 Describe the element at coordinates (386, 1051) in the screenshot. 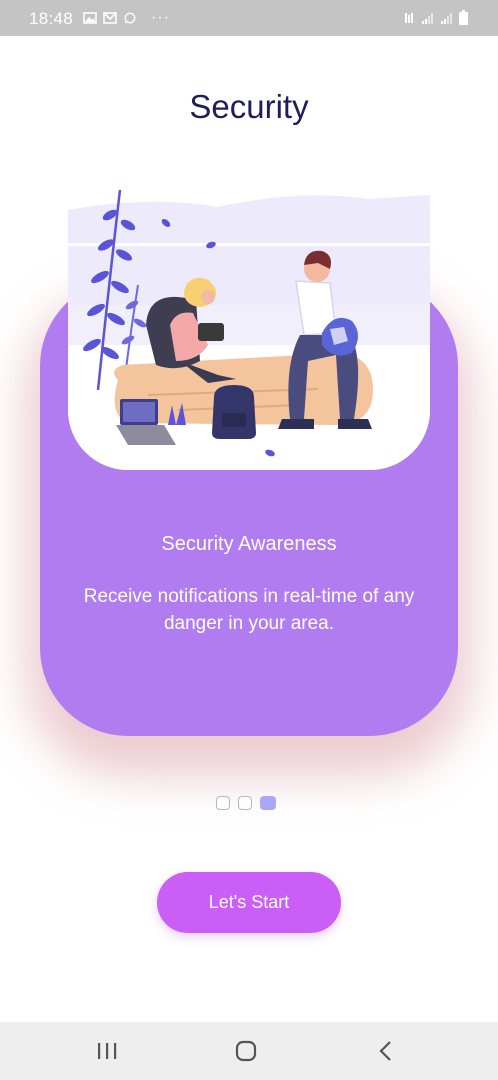

I see `back-icon` at that location.